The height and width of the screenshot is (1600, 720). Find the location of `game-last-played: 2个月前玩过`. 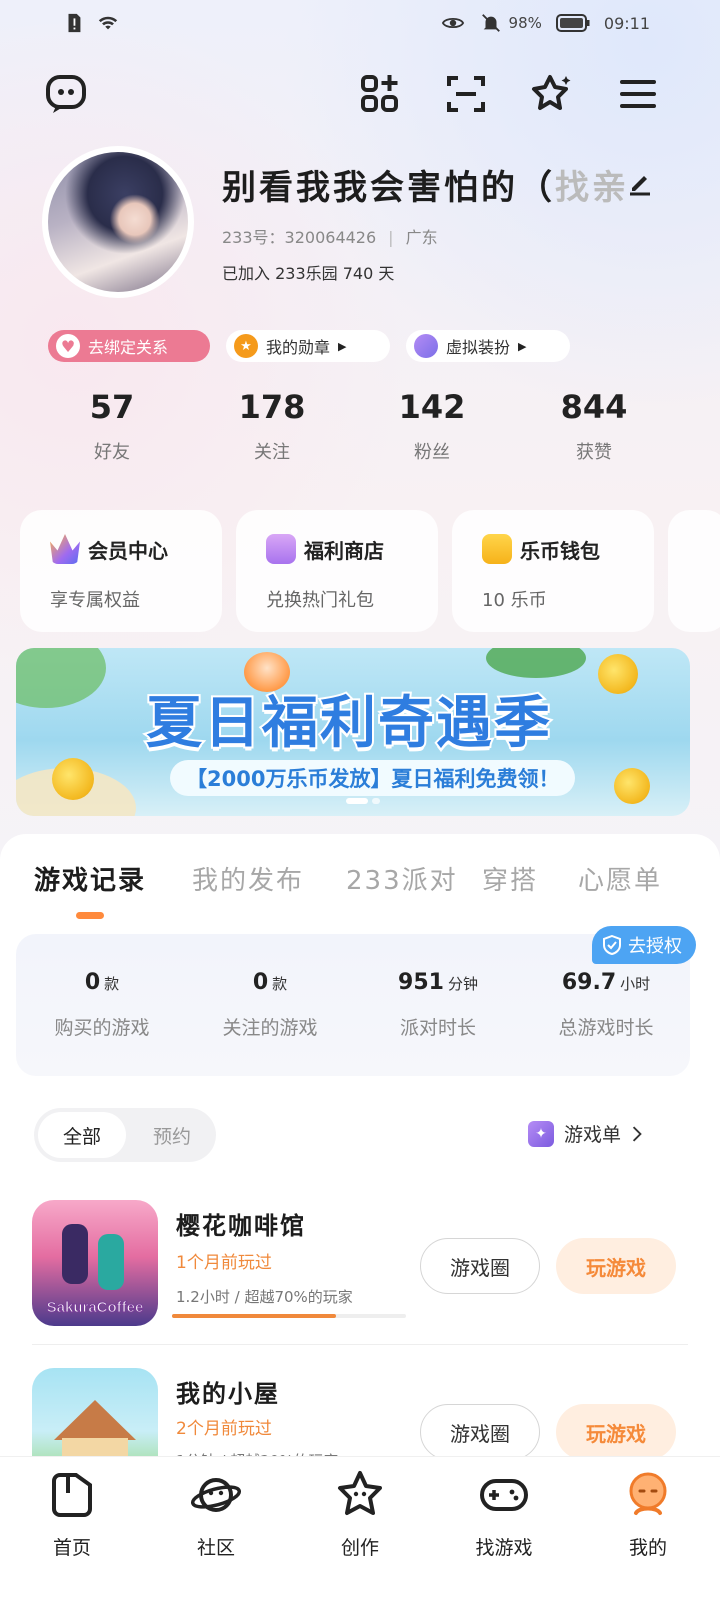

game-last-played: 2个月前玩过 is located at coordinates (224, 1429).